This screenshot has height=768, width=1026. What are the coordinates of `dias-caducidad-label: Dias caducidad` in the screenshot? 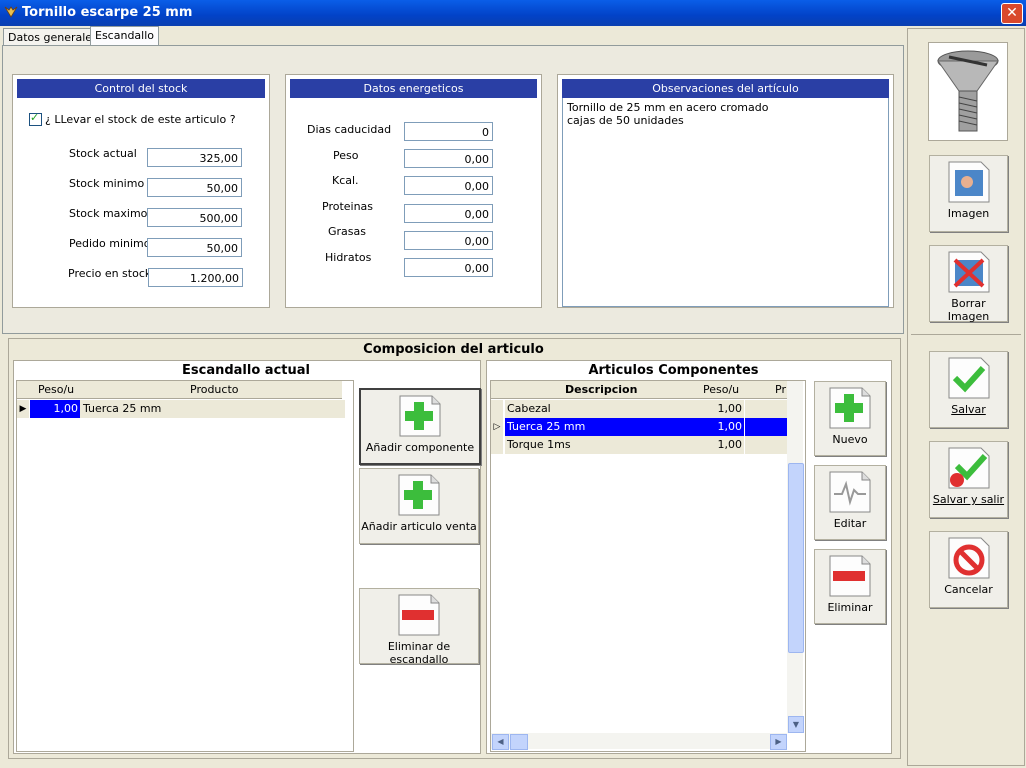 It's located at (349, 129).